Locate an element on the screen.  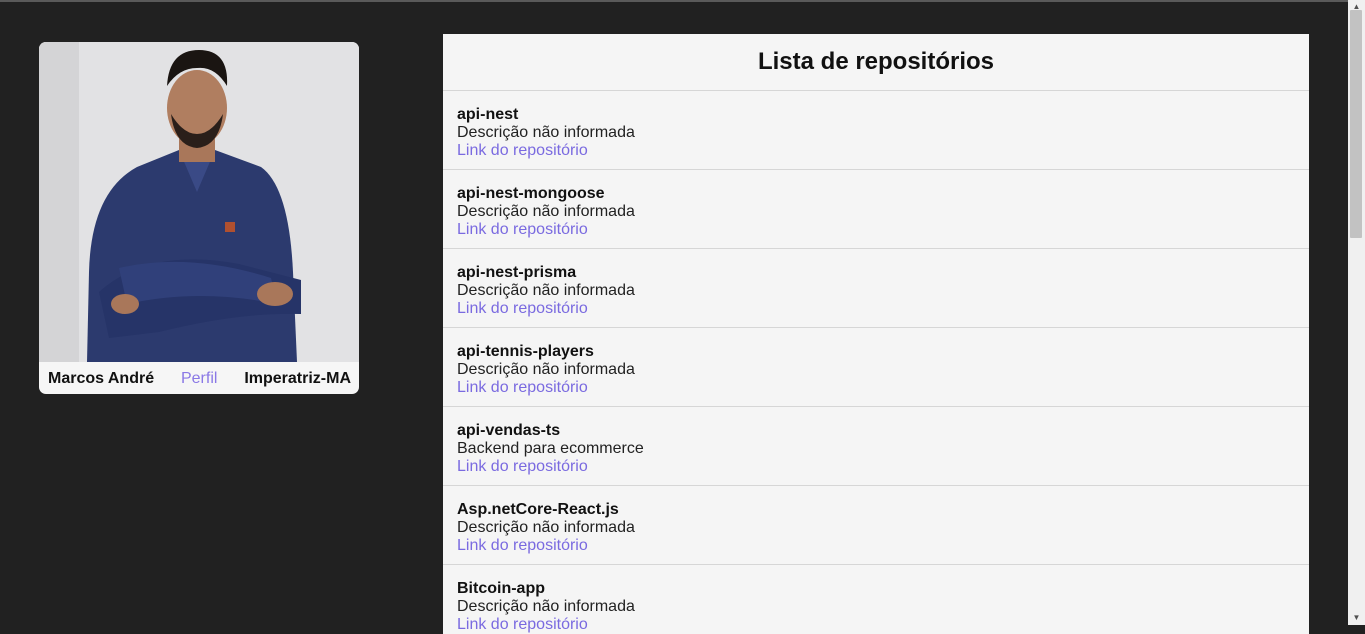
repository-list-title: Lista de repositórios is located at coordinates (876, 62).